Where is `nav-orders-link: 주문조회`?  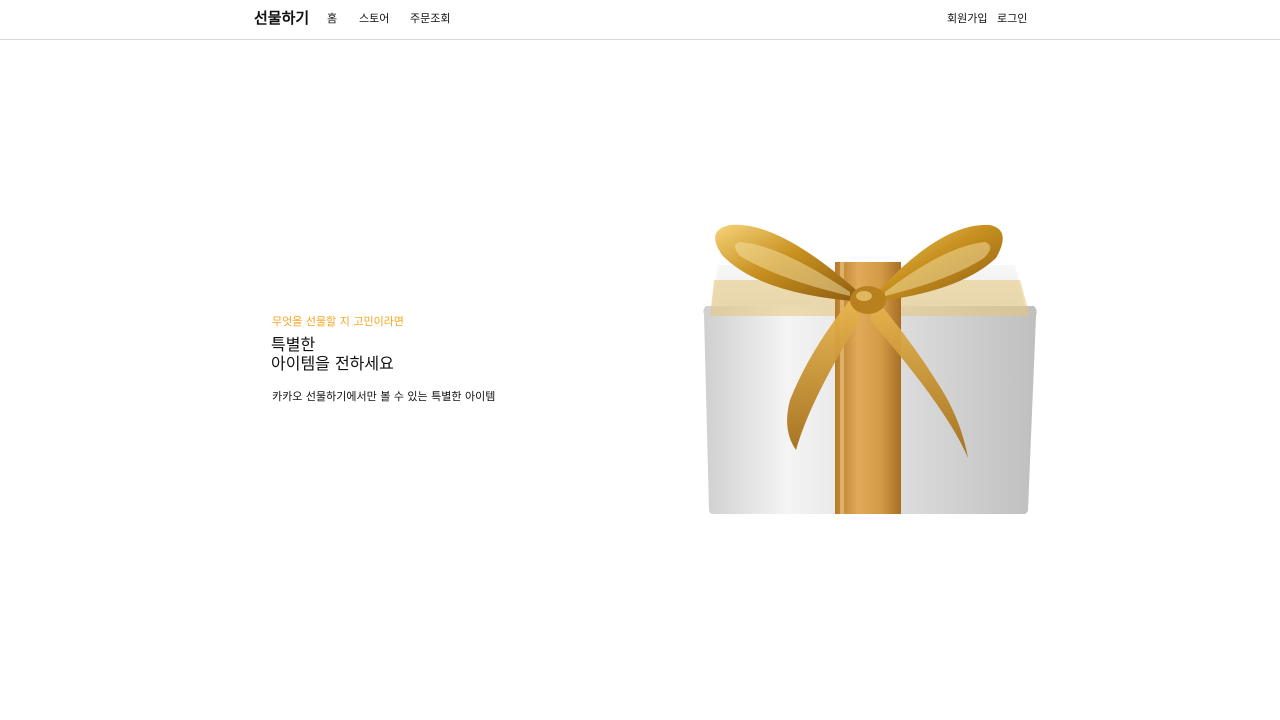 nav-orders-link: 주문조회 is located at coordinates (430, 18).